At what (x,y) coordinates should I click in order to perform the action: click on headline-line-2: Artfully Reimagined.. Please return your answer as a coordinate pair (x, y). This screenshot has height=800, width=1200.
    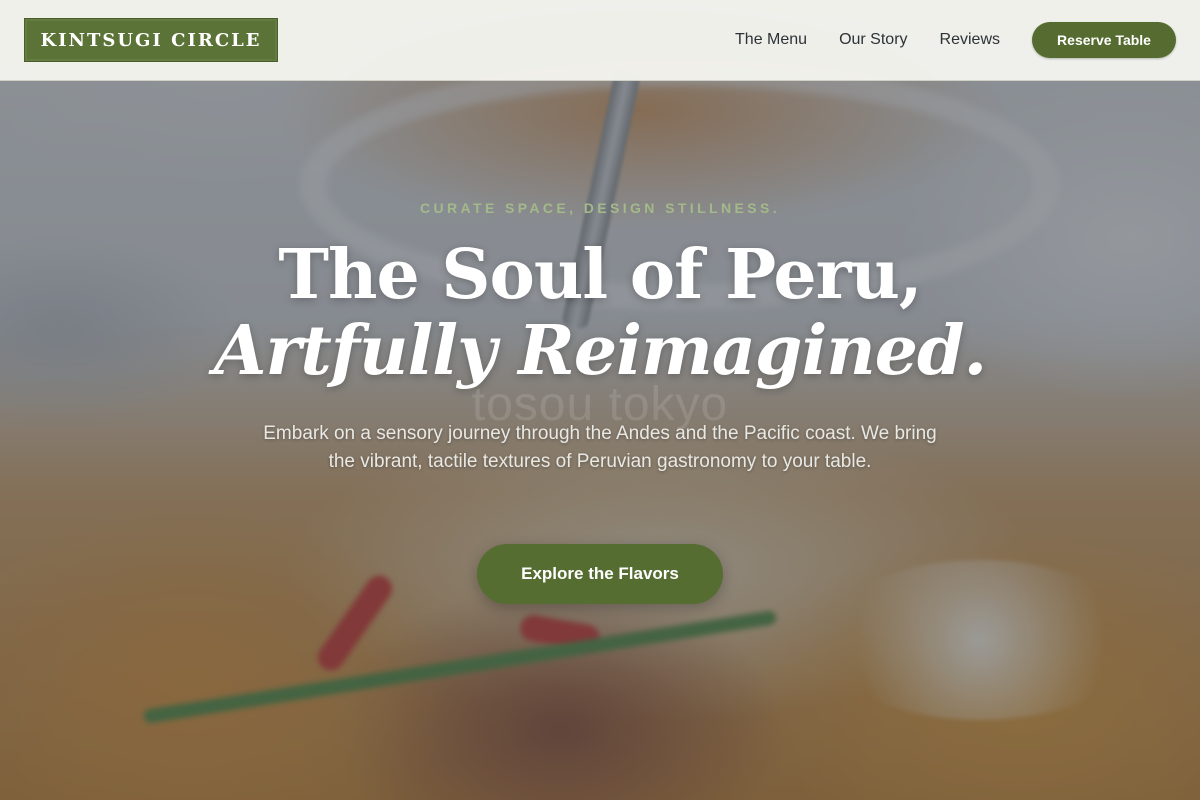
    Looking at the image, I should click on (600, 351).